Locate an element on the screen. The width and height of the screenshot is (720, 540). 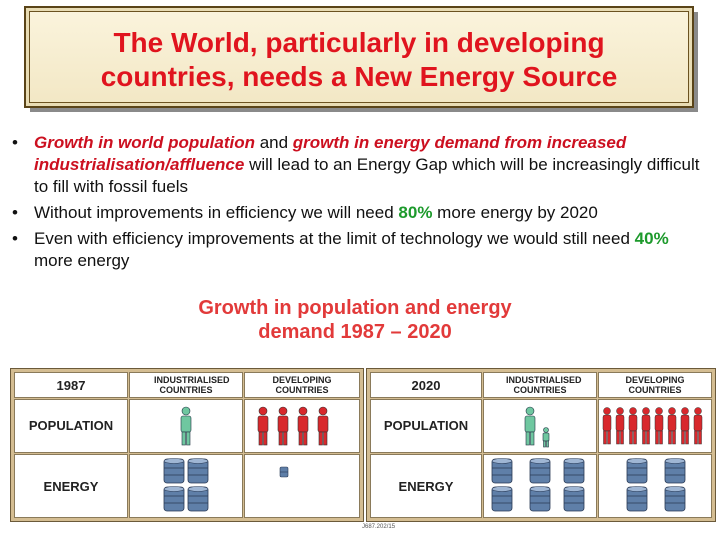
bullet-text-highlight: Growth in world population is located at coordinates (144, 142).